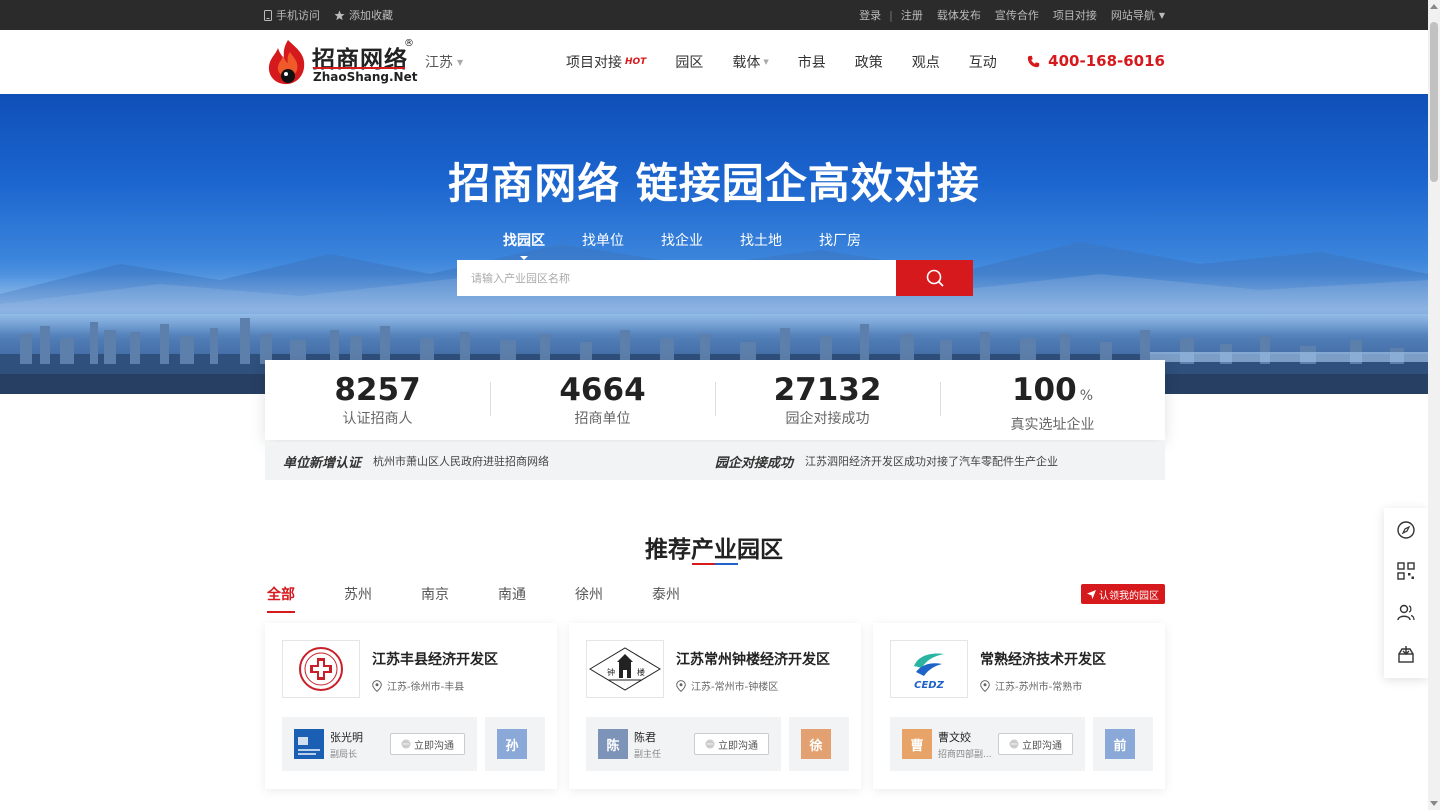  Describe the element at coordinates (676, 278) in the screenshot. I see `search-input` at that location.